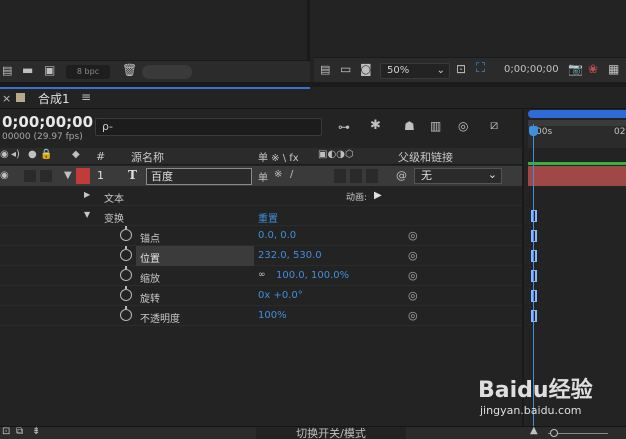 Image resolution: width=626 pixels, height=439 pixels. Describe the element at coordinates (4, 175) in the screenshot. I see `layer-visibility-eye-icon: ◉` at that location.